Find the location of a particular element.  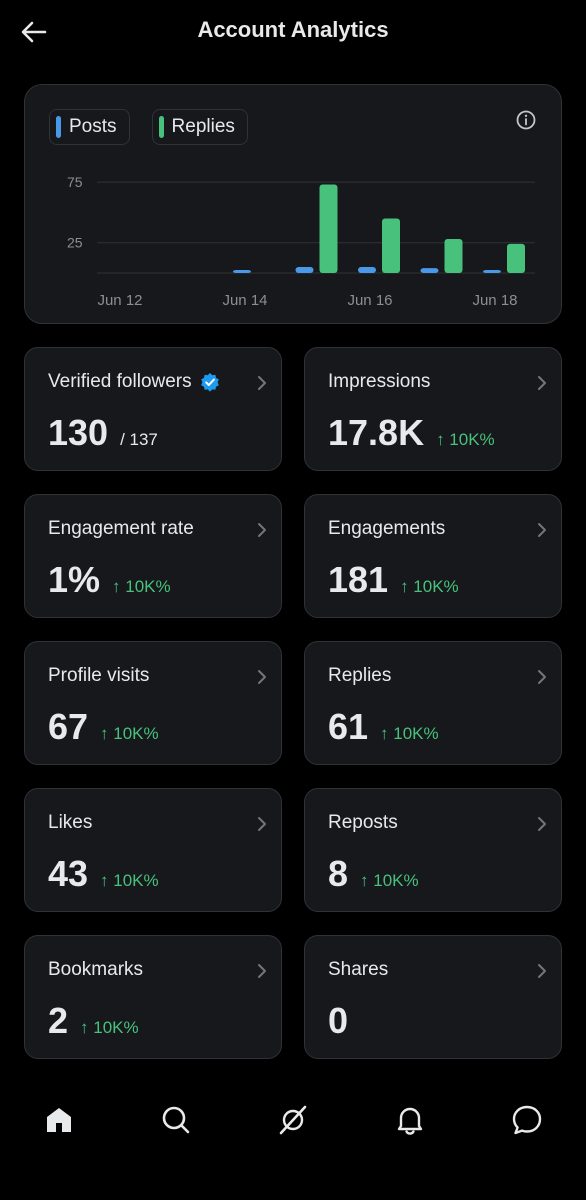

legend-replies-swatch is located at coordinates (161, 127).